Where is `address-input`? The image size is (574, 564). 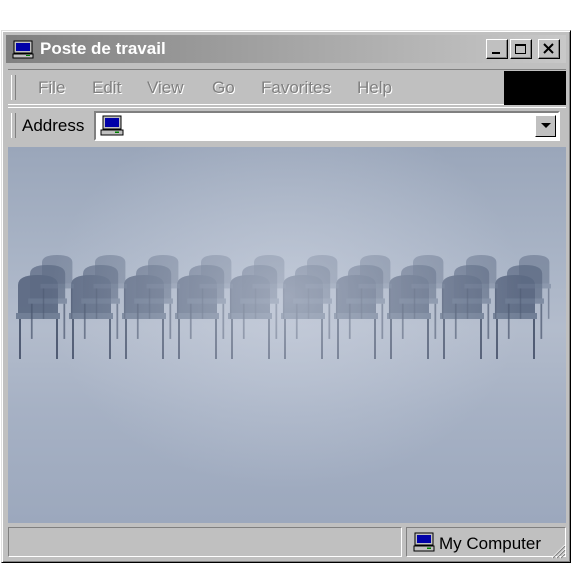 address-input is located at coordinates (327, 126).